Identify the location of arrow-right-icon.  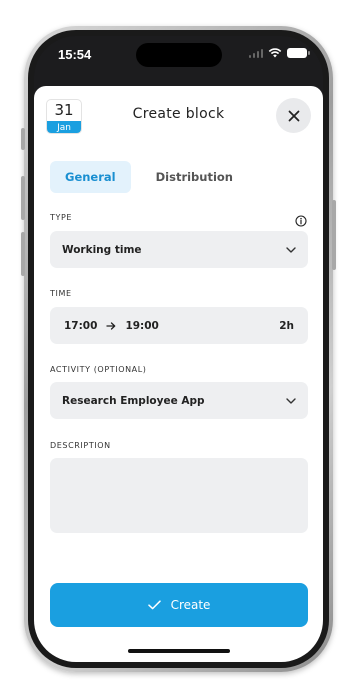
(111, 325).